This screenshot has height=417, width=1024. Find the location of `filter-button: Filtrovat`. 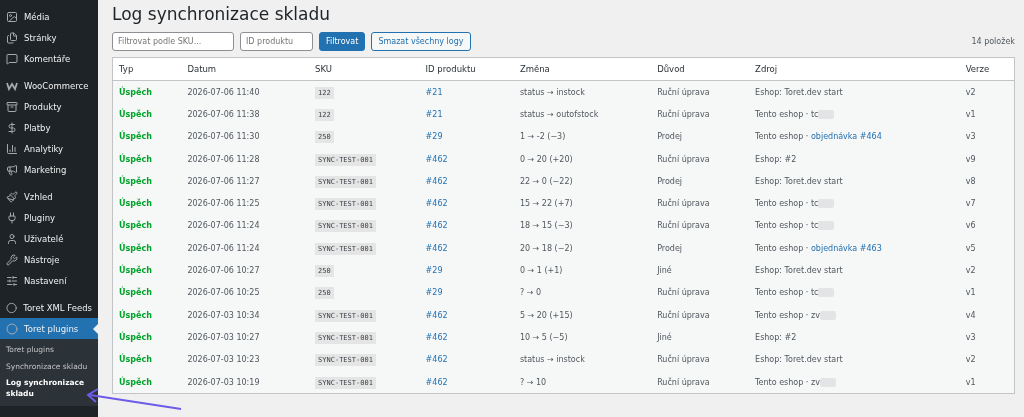

filter-button: Filtrovat is located at coordinates (342, 41).